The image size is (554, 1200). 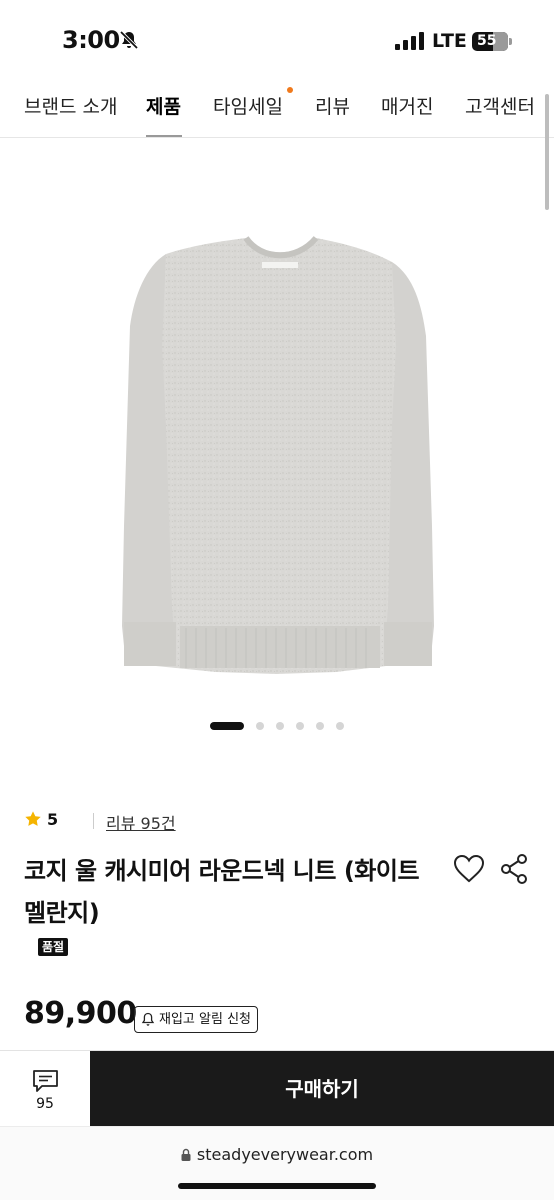 I want to click on url-display: steadyeverywear.com, so click(x=277, y=1154).